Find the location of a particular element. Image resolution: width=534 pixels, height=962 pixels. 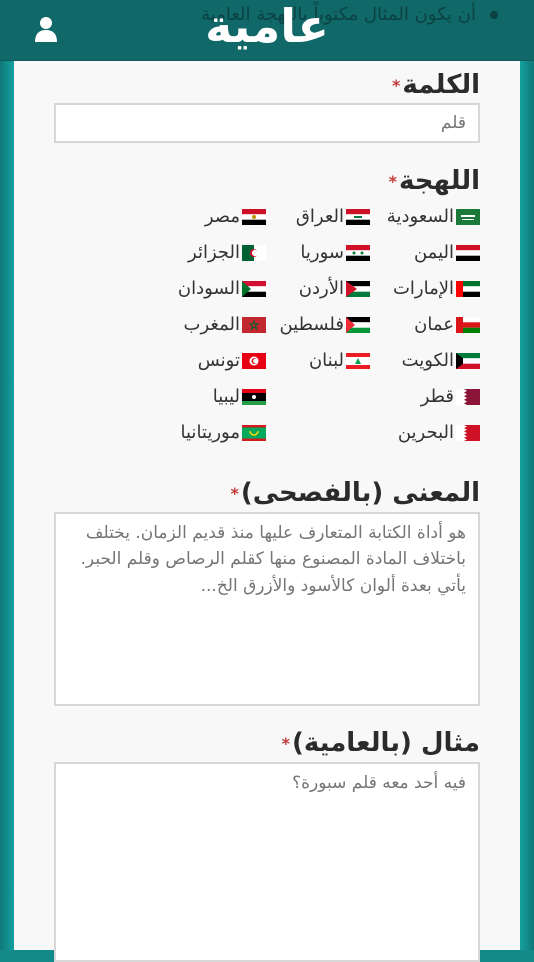

dialect-option-palestine: فلسطين is located at coordinates (324, 324).